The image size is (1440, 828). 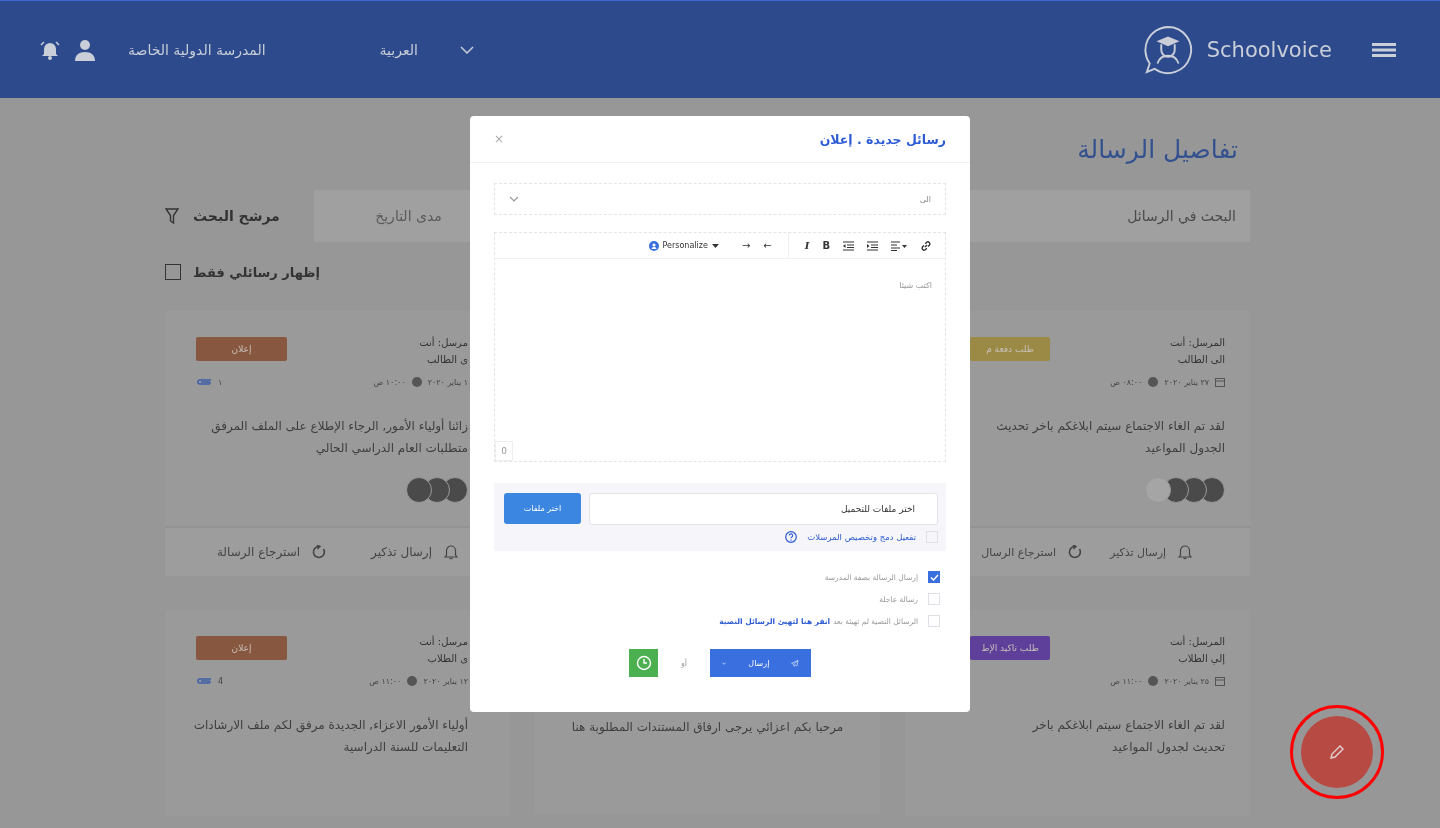 What do you see at coordinates (1186, 382) in the screenshot?
I see `date-text: ٢٧ يناير ٢٠٢٠` at bounding box center [1186, 382].